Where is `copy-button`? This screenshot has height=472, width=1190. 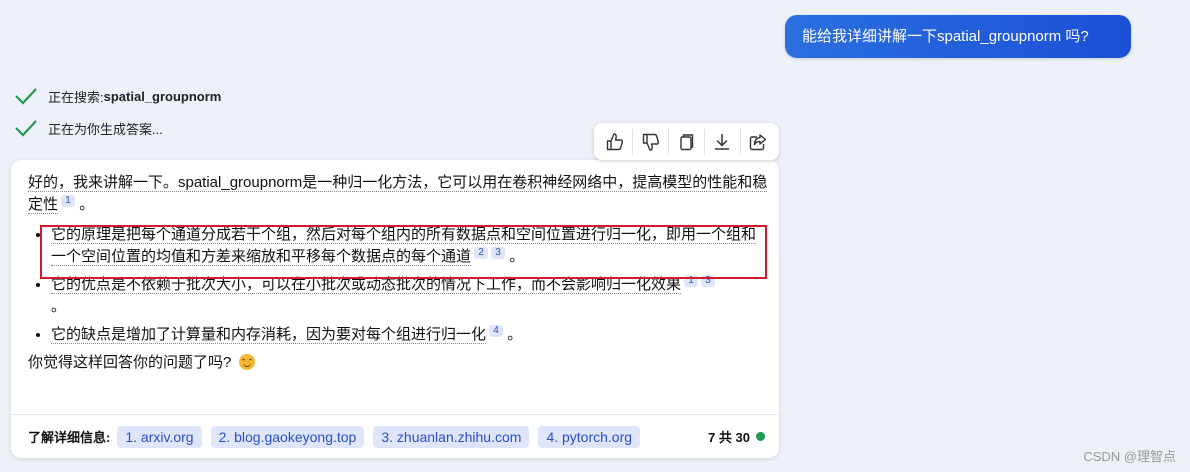 copy-button is located at coordinates (686, 142).